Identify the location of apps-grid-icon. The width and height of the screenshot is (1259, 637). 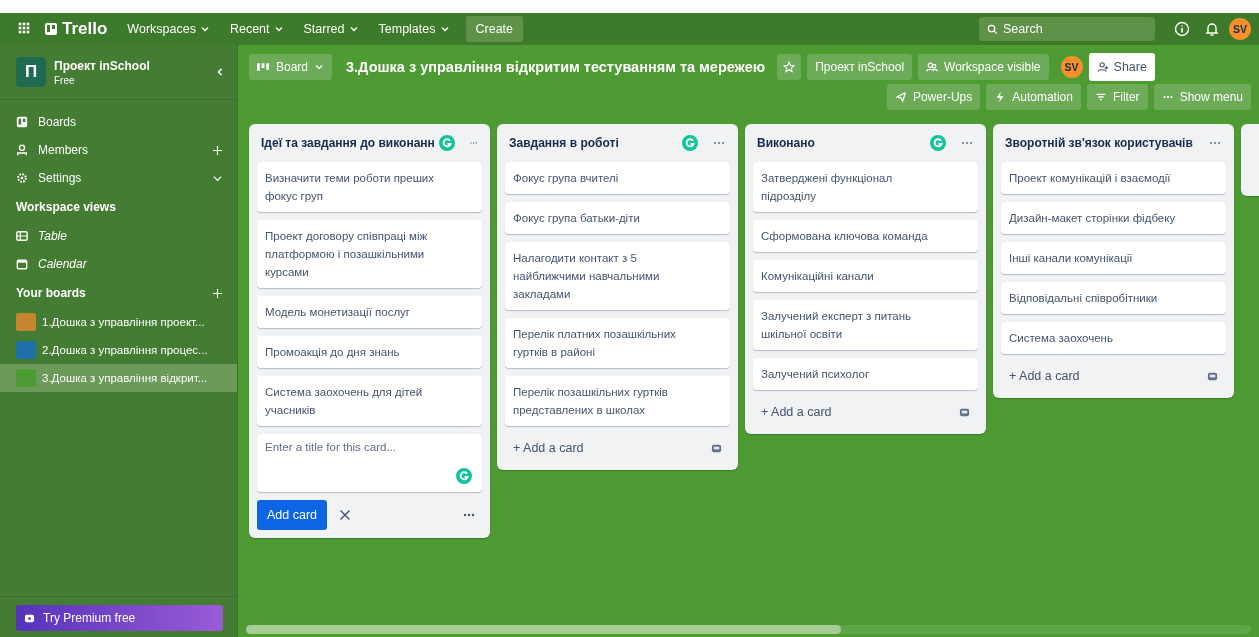
(25, 29).